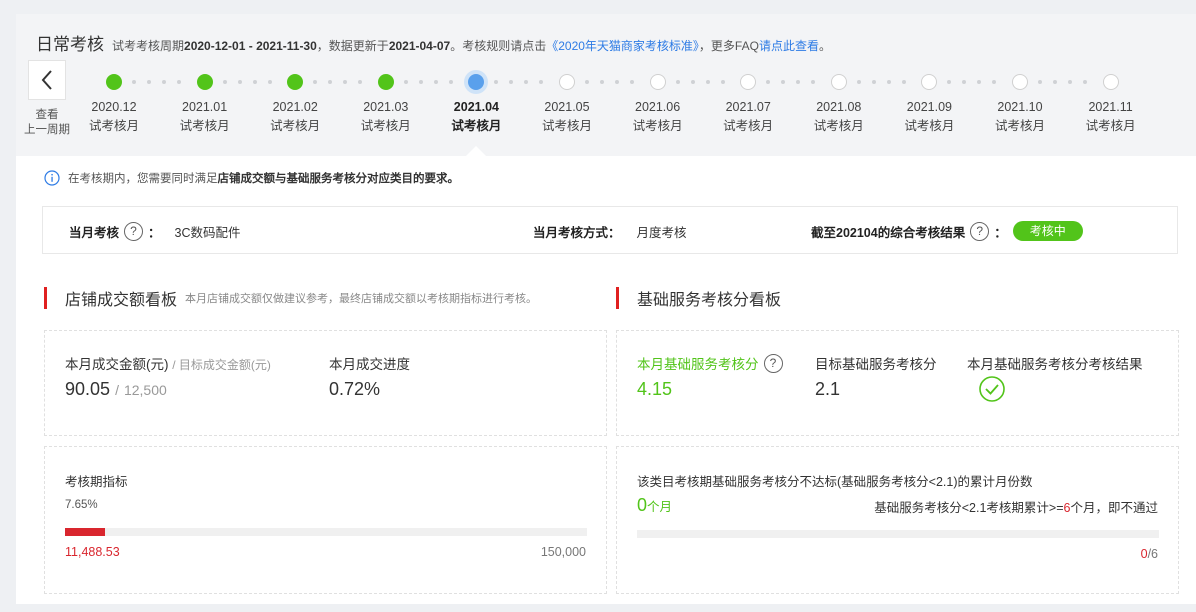  I want to click on fail-months-counter-total: /6, so click(1152, 554).